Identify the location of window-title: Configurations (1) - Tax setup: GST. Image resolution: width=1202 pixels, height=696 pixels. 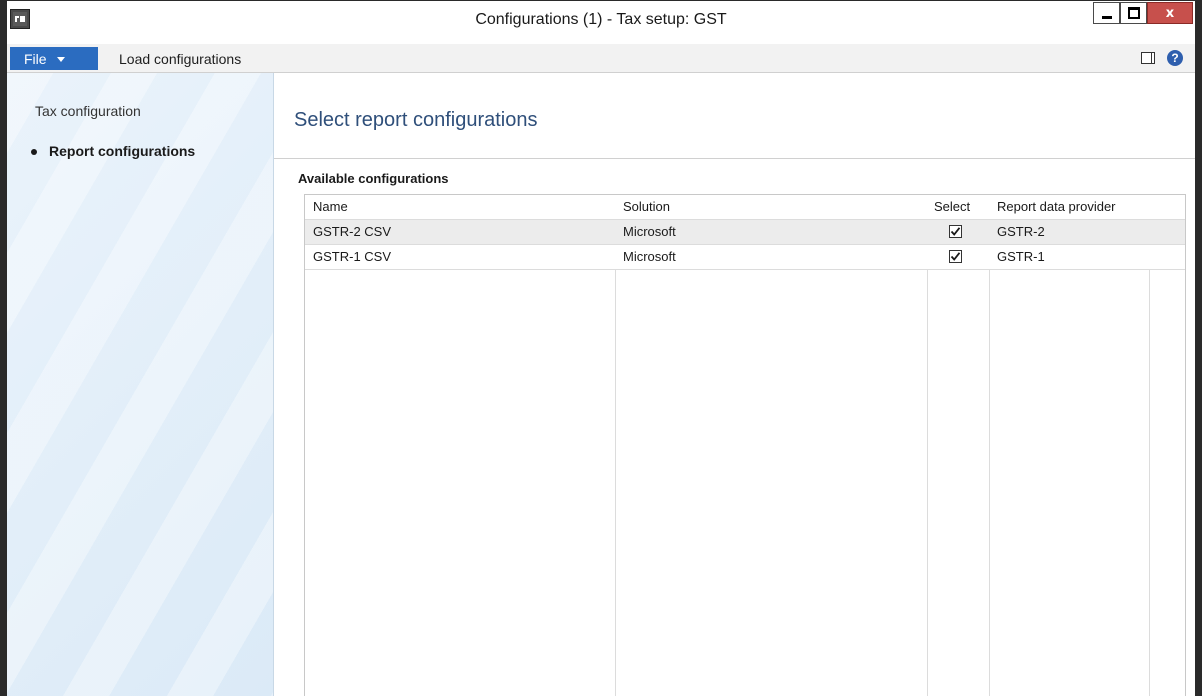
(601, 19).